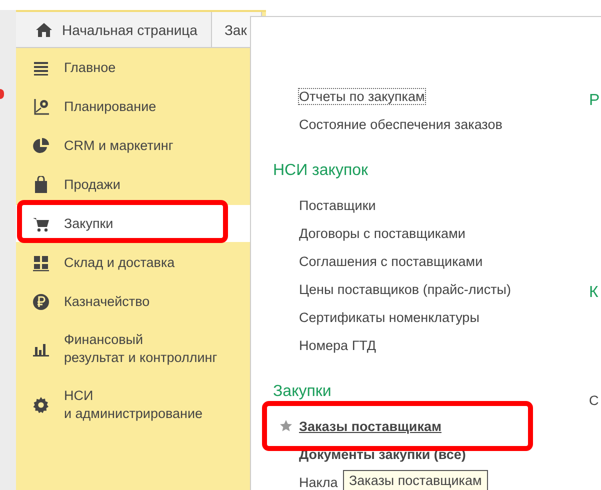 Image resolution: width=601 pixels, height=490 pixels. What do you see at coordinates (370, 426) in the screenshot?
I see `menu-link: Заказы поставщикам` at bounding box center [370, 426].